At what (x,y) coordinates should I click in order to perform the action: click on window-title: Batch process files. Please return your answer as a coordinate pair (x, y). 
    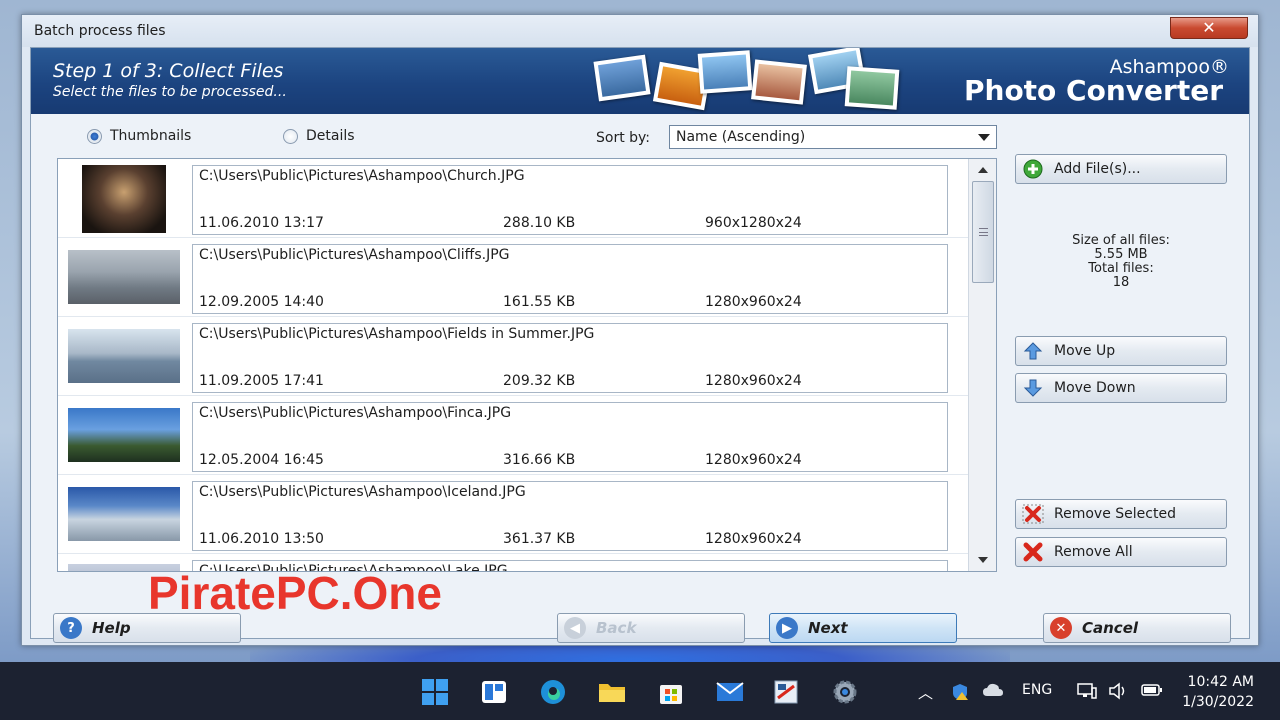
    Looking at the image, I should click on (100, 31).